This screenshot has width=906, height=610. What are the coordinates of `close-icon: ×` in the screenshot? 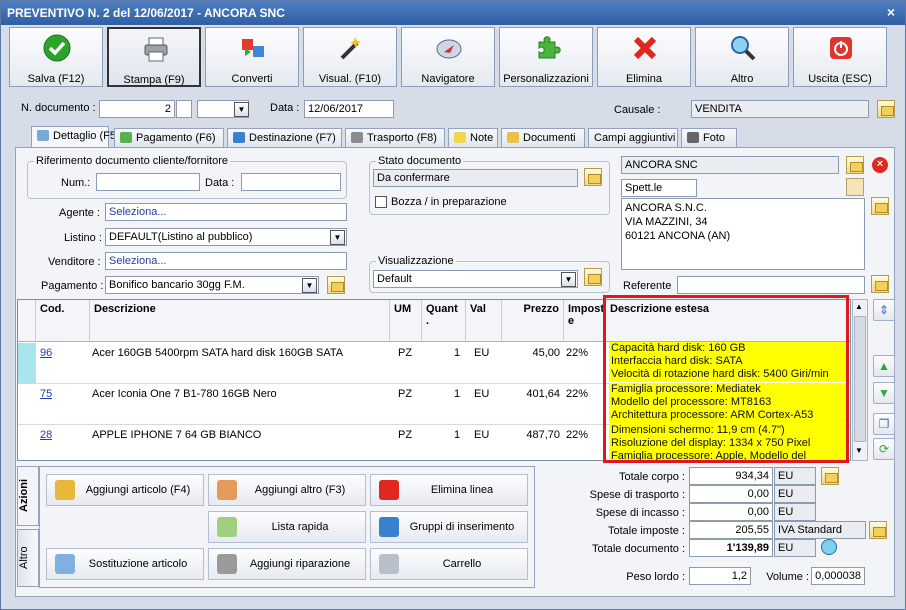 It's located at (891, 12).